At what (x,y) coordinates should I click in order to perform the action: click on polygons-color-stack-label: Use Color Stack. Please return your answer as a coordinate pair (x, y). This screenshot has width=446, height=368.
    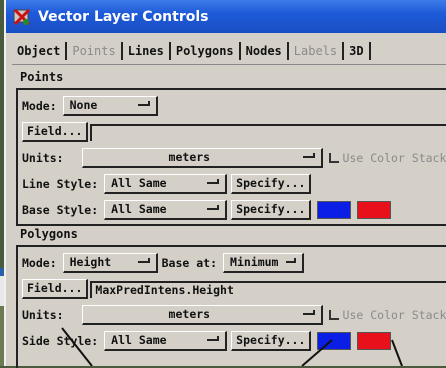
    Looking at the image, I should click on (394, 315).